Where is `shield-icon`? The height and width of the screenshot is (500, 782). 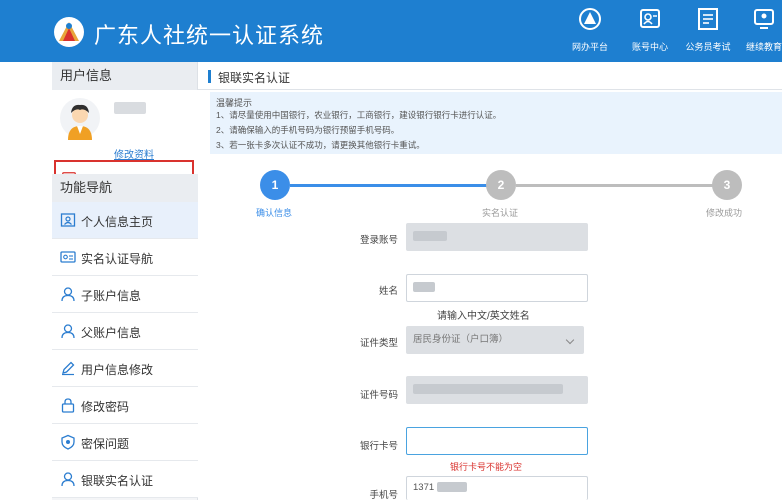 shield-icon is located at coordinates (68, 442).